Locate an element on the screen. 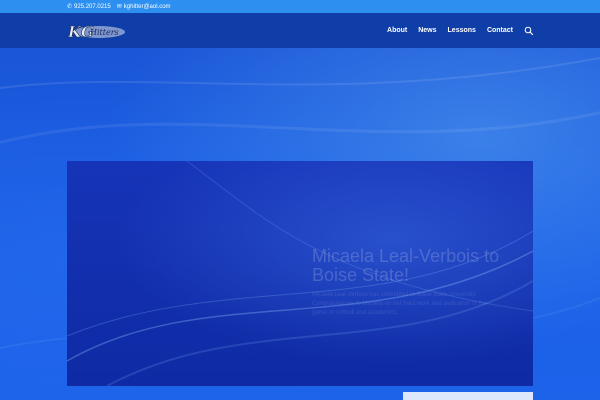  nav-contact: Contact is located at coordinates (500, 30).